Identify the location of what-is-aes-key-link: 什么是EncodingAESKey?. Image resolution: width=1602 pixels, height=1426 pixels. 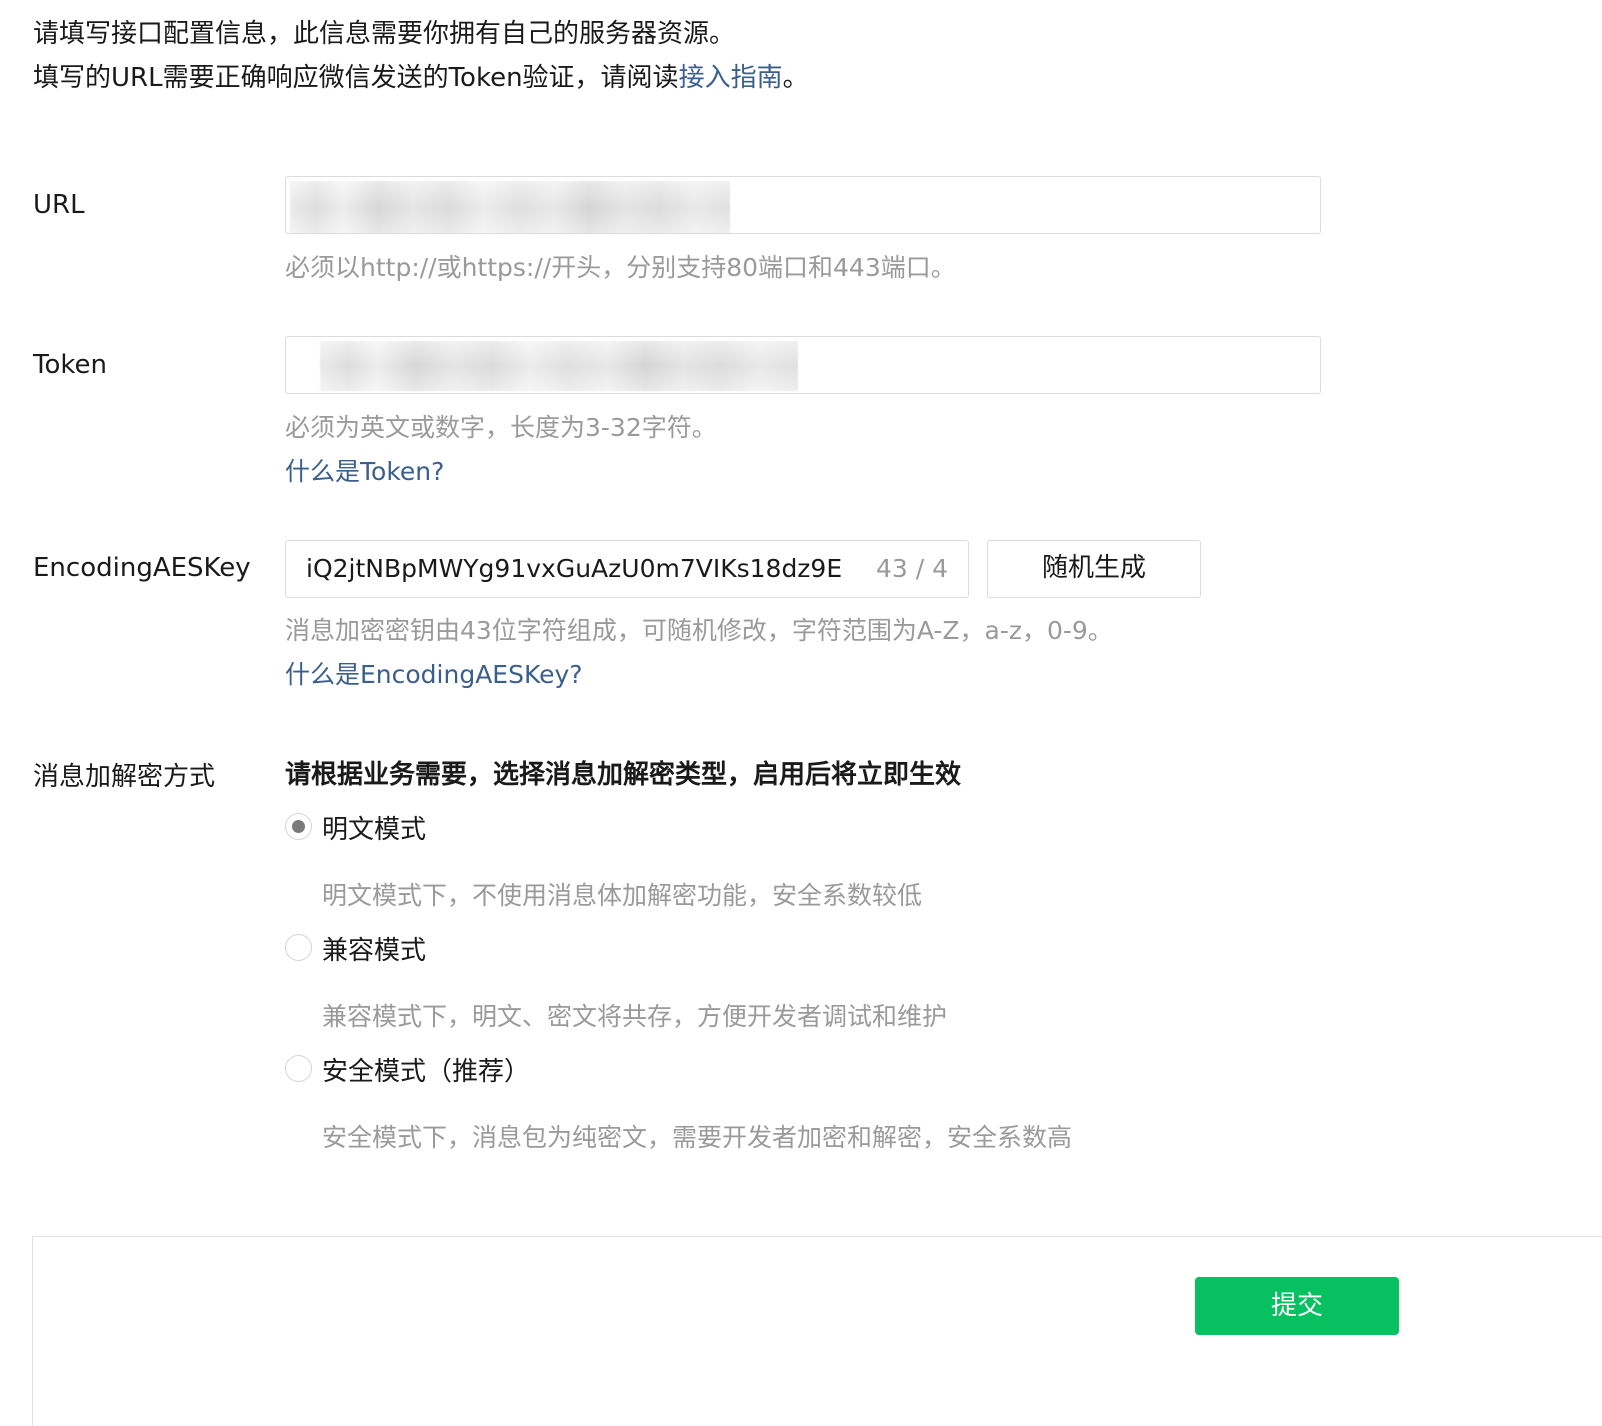
(434, 673).